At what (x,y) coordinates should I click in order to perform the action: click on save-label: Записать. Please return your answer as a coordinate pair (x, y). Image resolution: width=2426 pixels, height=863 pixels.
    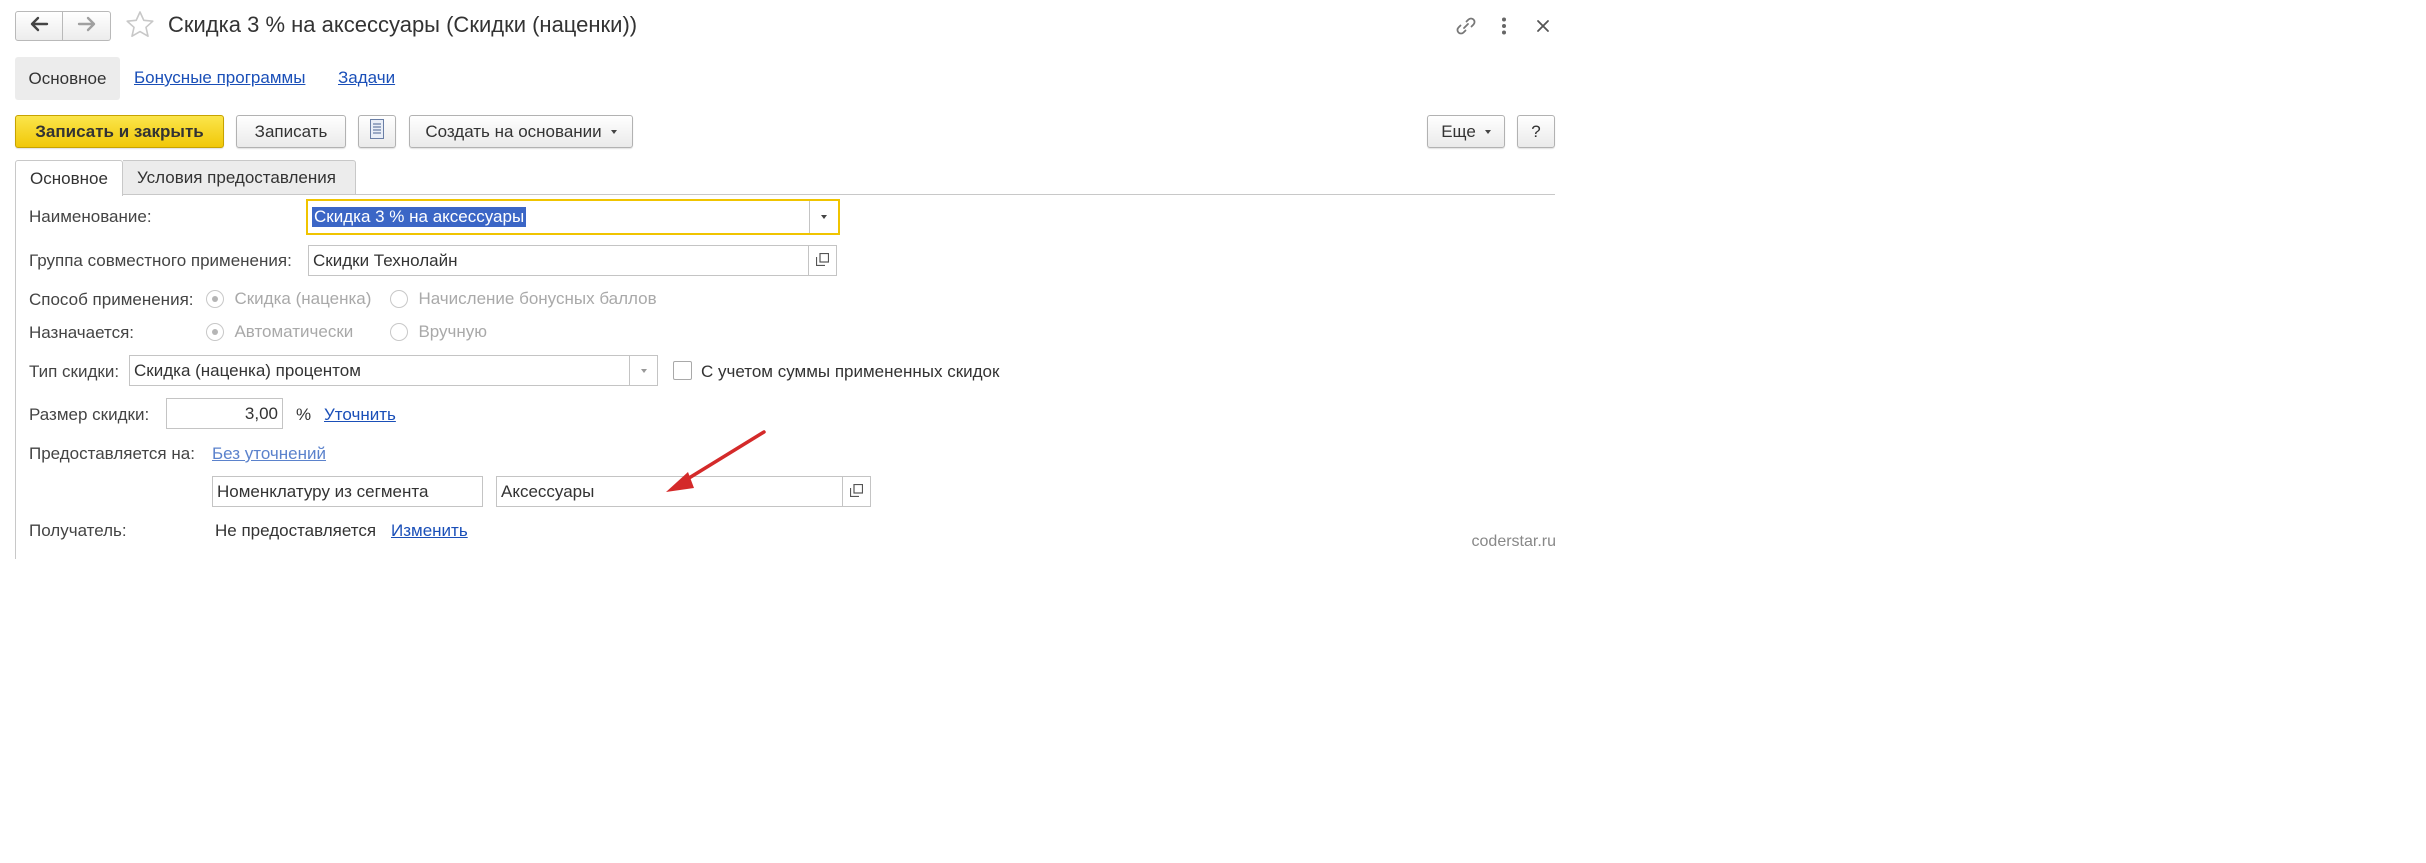
    Looking at the image, I should click on (291, 131).